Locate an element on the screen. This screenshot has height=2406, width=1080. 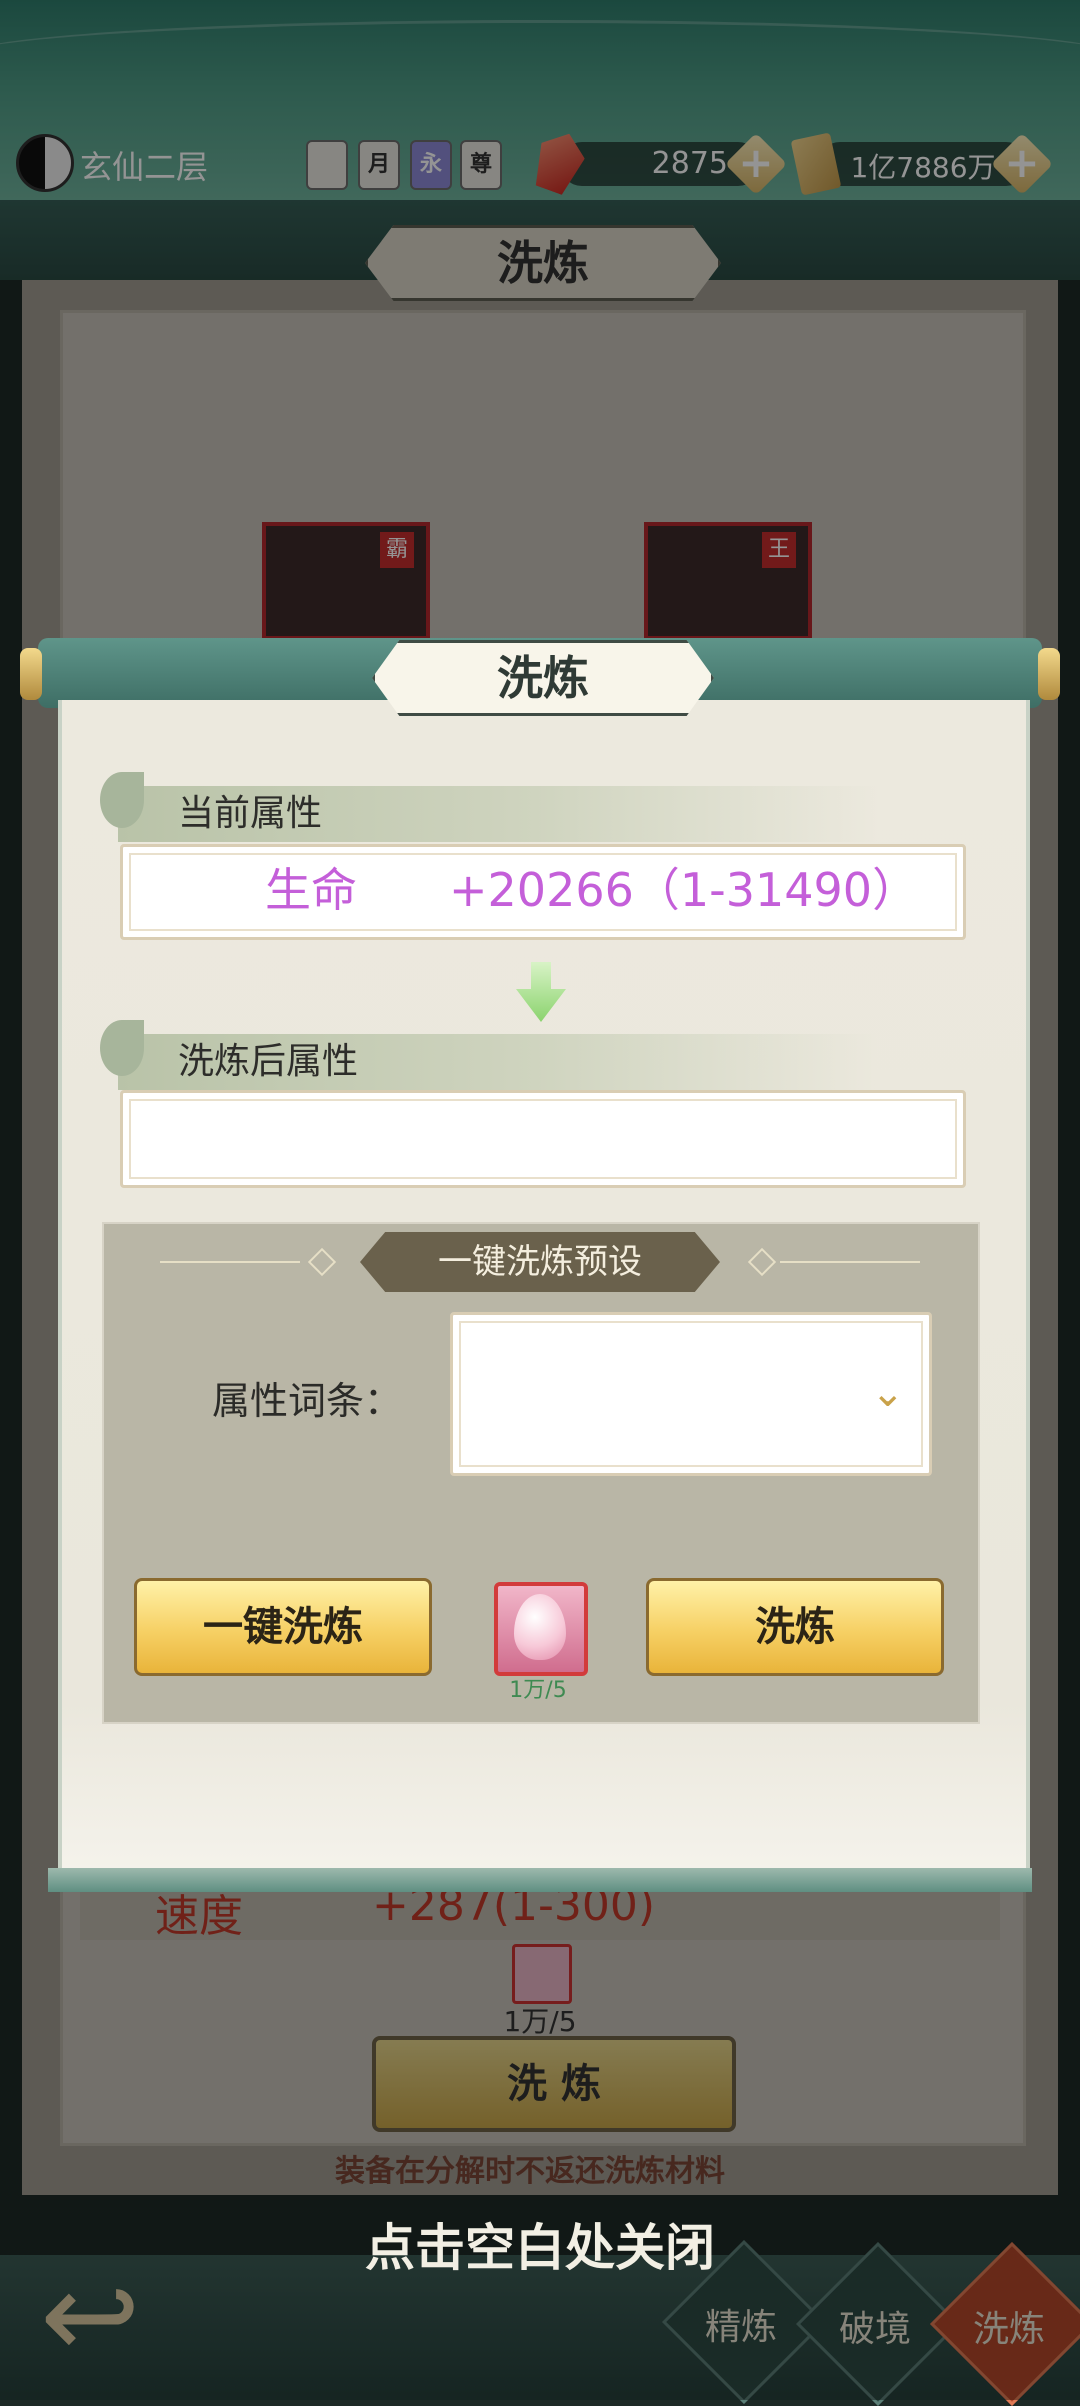
refine-material-egg-icon is located at coordinates (541, 1629).